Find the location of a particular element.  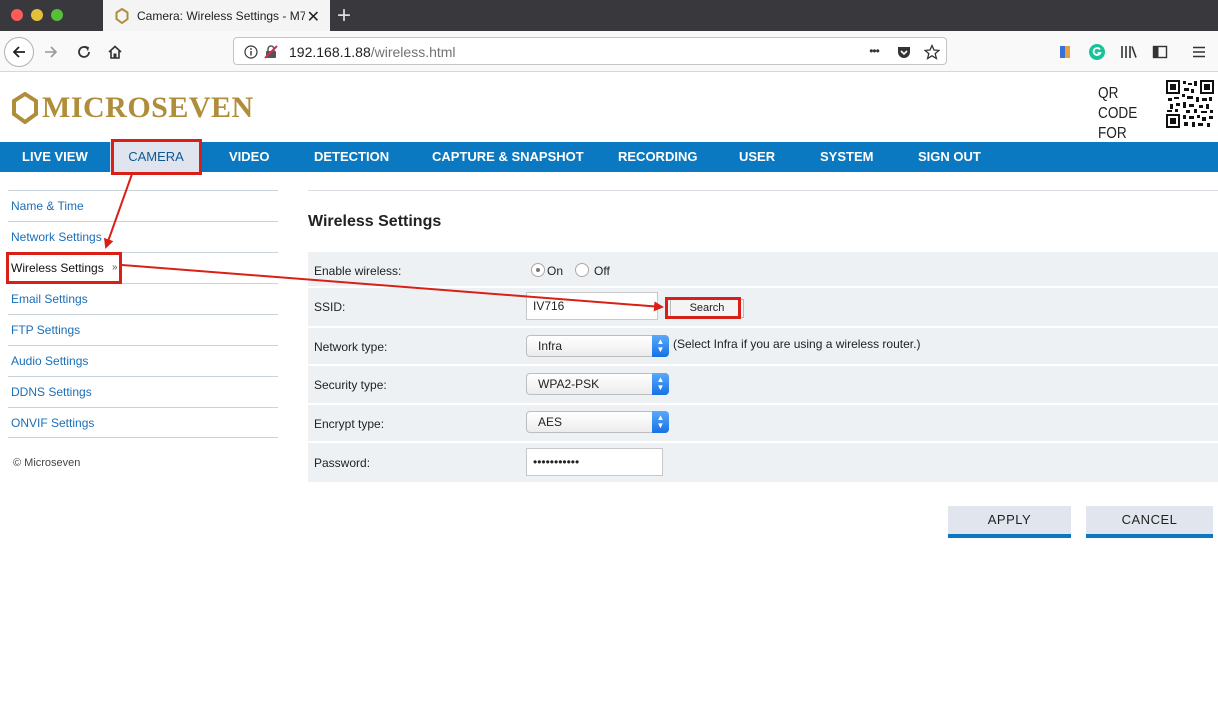

arrow-camera-to-wireless is located at coordinates (118, 211).